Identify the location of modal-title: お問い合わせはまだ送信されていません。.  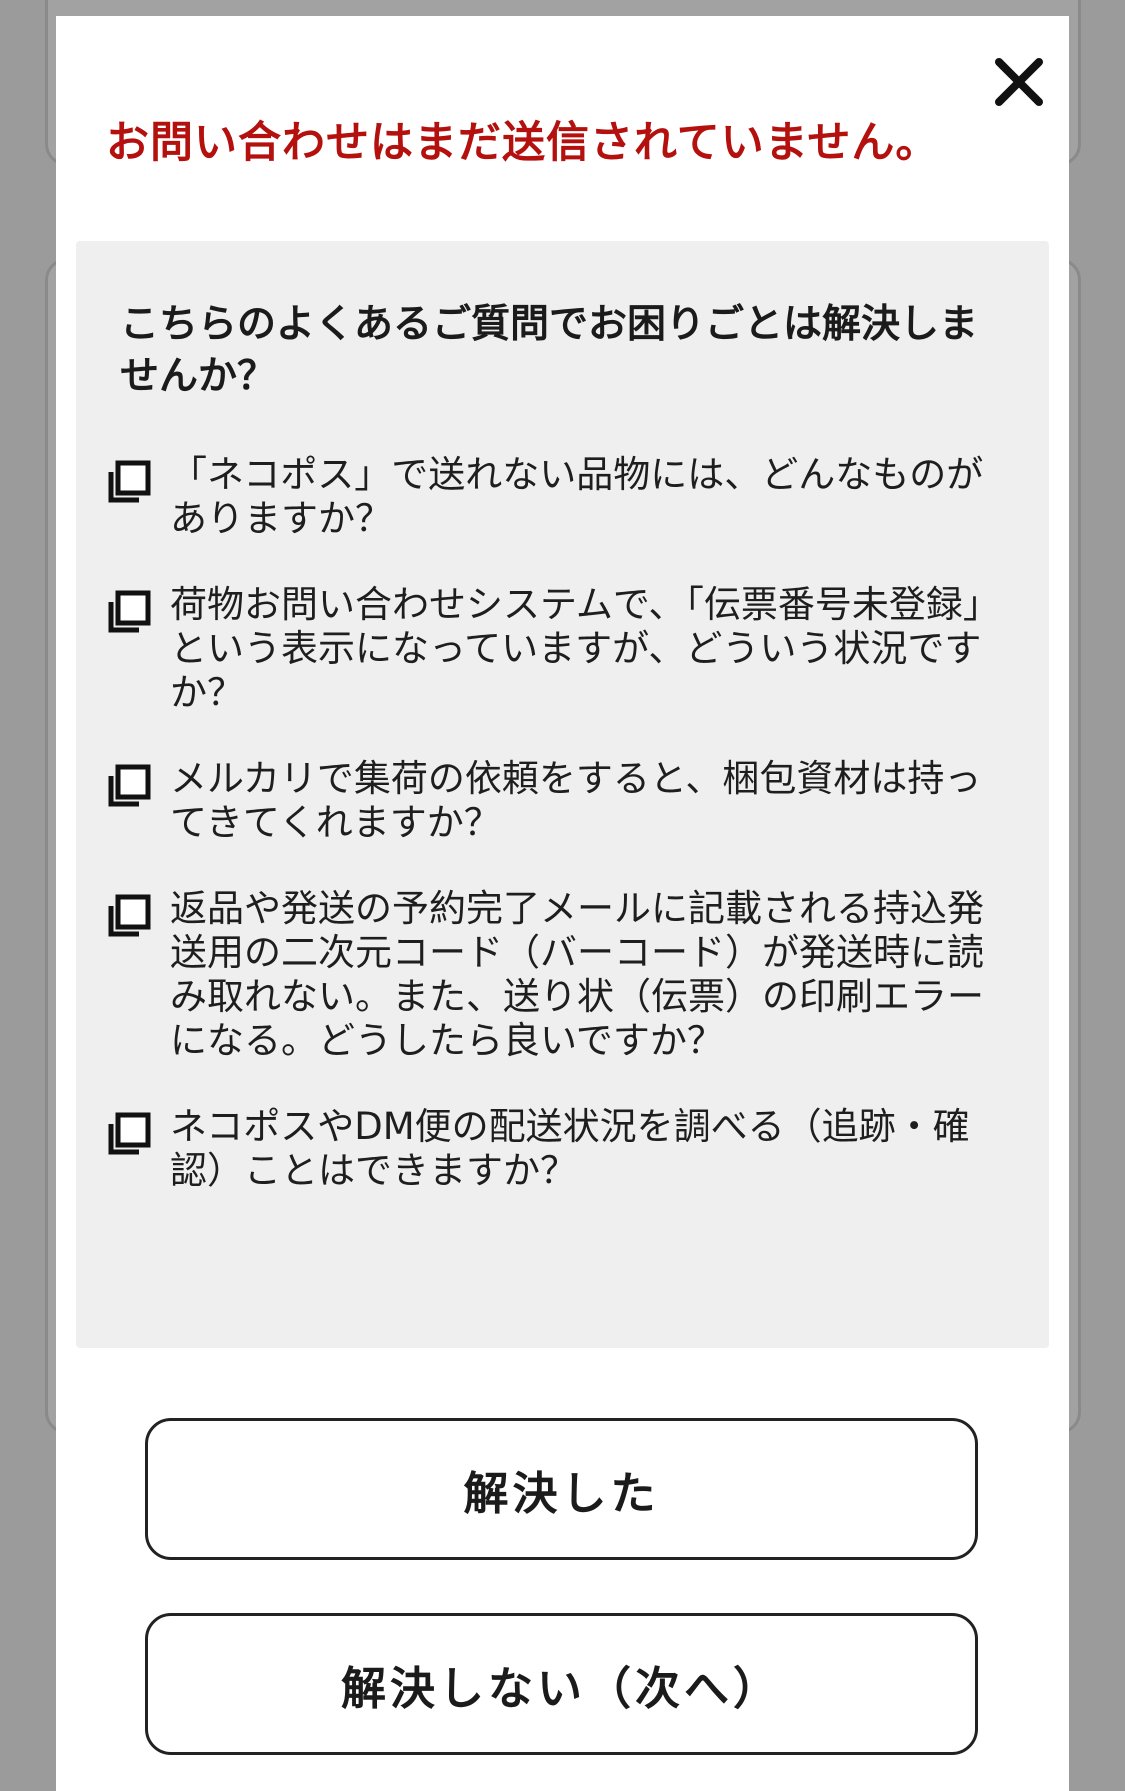
(523, 143).